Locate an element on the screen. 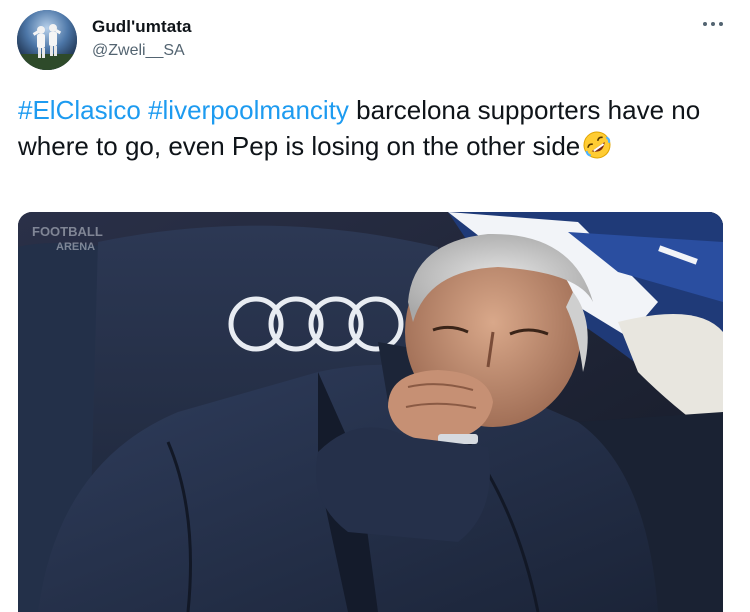  more-horizontal-icon is located at coordinates (713, 24).